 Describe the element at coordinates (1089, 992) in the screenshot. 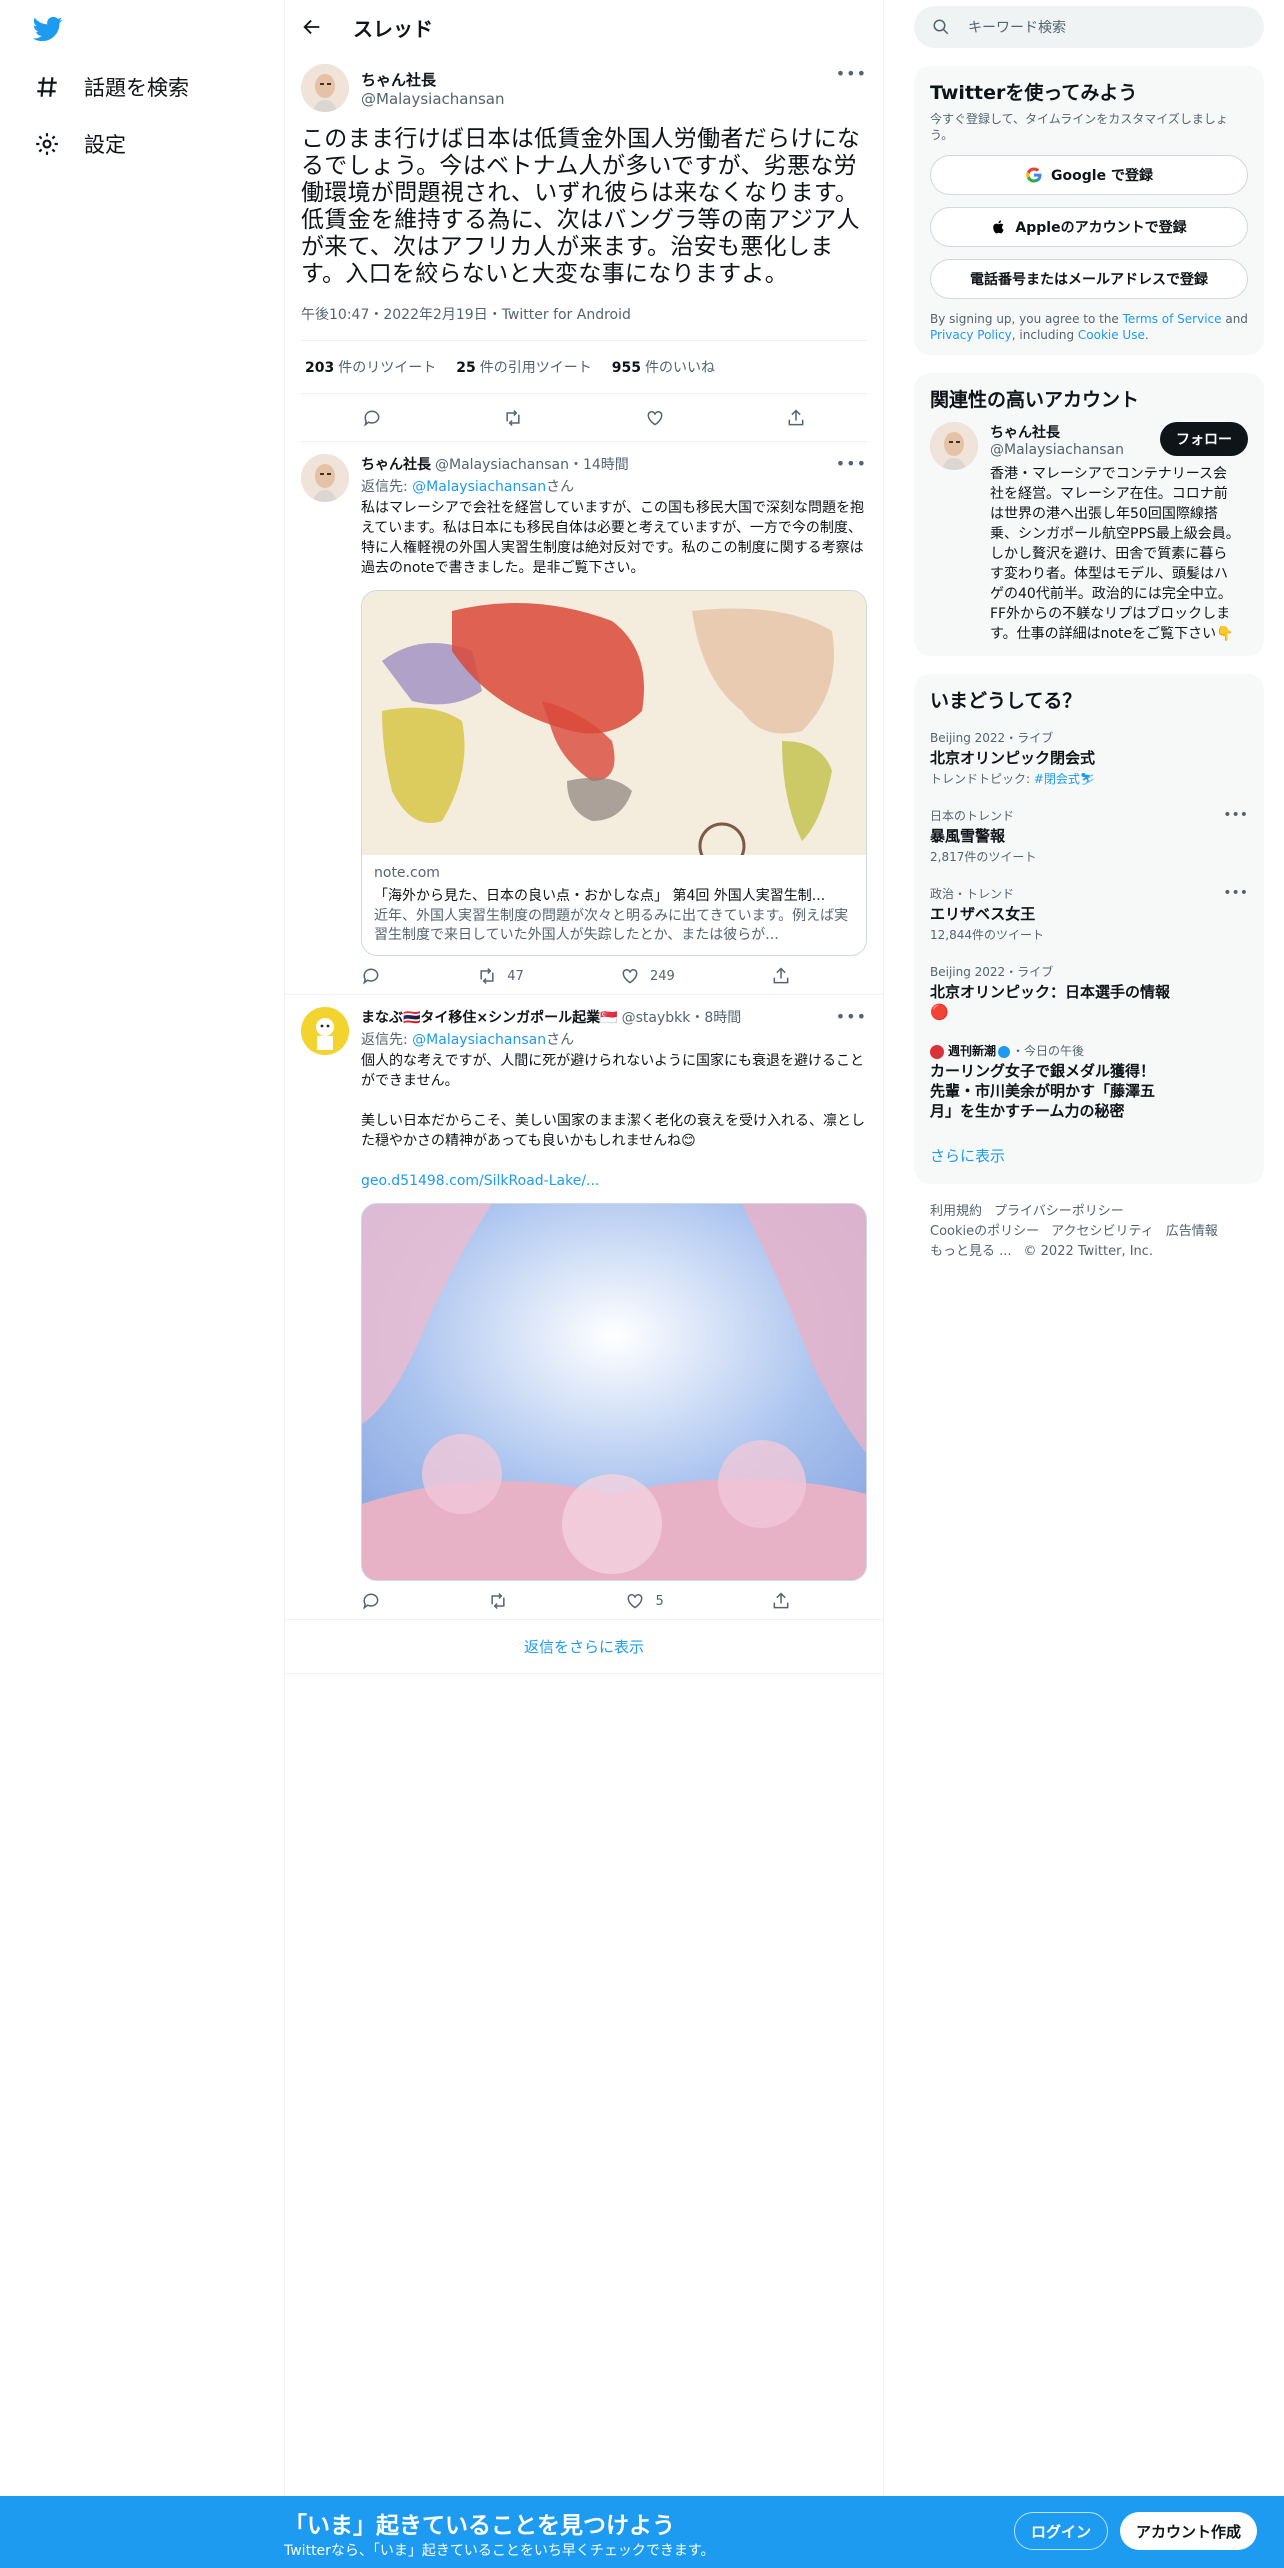

I see `trend-item: Beijing 2022・ライブ 北京オリンピック：日本選手の情報🔴` at that location.